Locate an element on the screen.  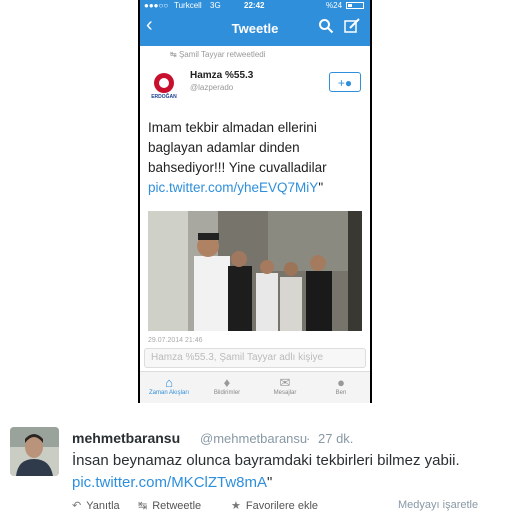
tweet-author-handle: @lazperado is located at coordinates (211, 87).